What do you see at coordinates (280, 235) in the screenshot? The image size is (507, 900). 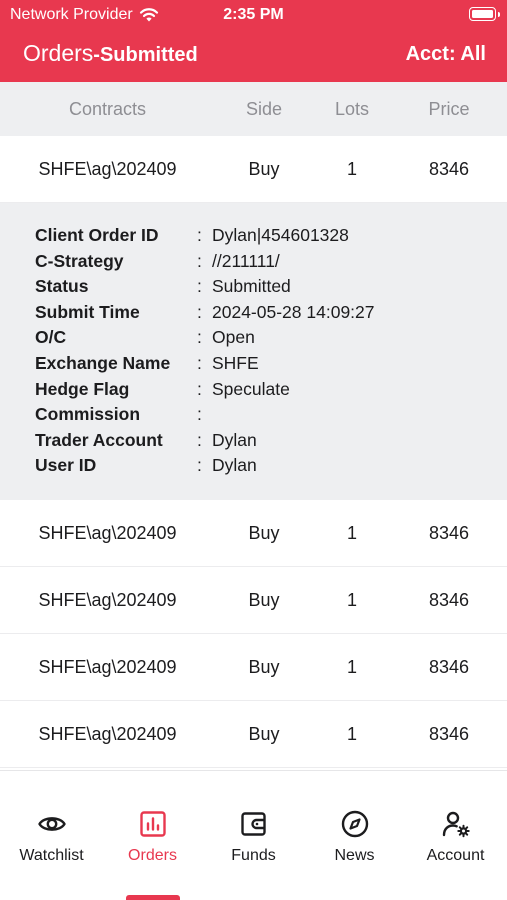 I see `detail-value: Dylan|454601328` at bounding box center [280, 235].